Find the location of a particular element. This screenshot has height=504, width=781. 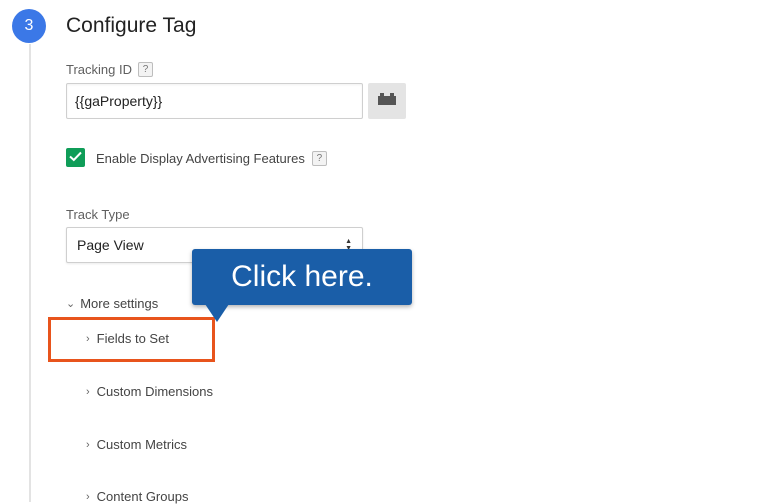

highlight-box is located at coordinates (131, 339).